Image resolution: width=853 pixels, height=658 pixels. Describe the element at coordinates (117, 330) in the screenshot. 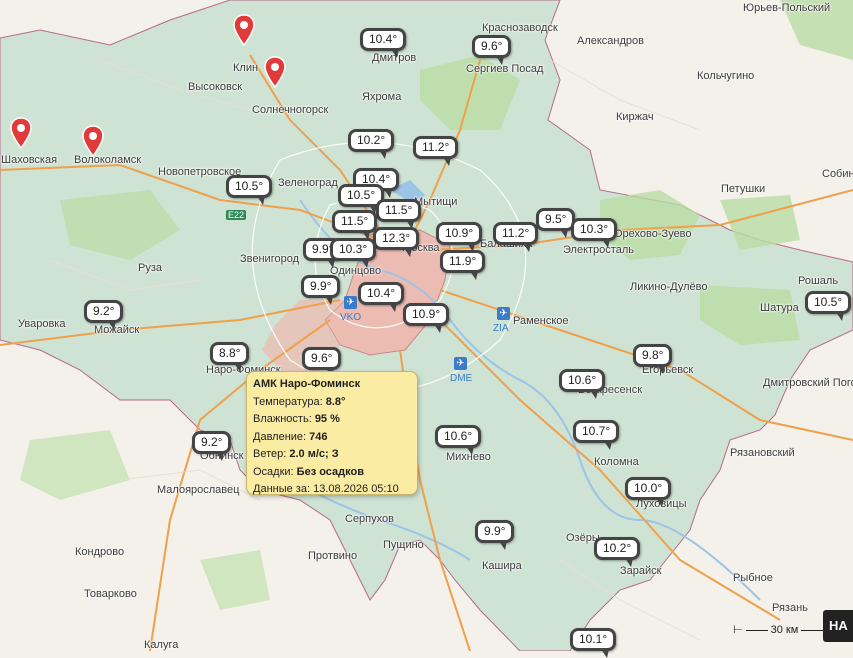

I see `city-label: Можайск` at that location.